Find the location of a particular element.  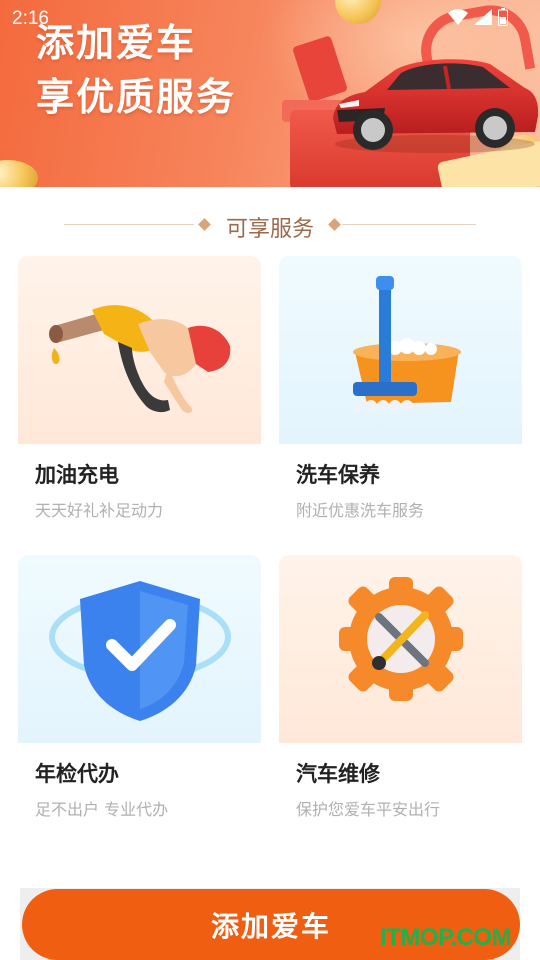

banner-title-line1: 添加爱车 is located at coordinates (116, 43).